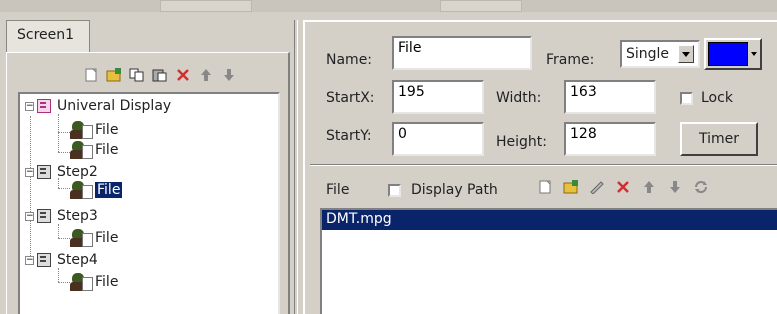 This screenshot has width=777, height=314. What do you see at coordinates (349, 136) in the screenshot?
I see `starty-label: StartY:` at bounding box center [349, 136].